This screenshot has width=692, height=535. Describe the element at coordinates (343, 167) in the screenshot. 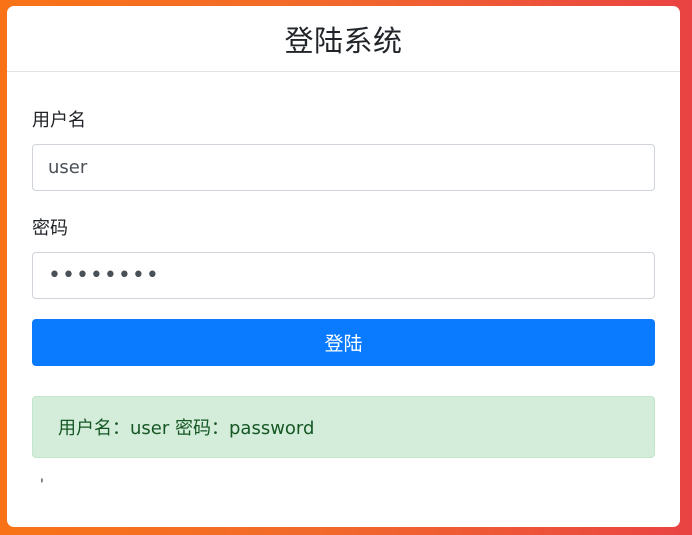

I see `username-input` at that location.